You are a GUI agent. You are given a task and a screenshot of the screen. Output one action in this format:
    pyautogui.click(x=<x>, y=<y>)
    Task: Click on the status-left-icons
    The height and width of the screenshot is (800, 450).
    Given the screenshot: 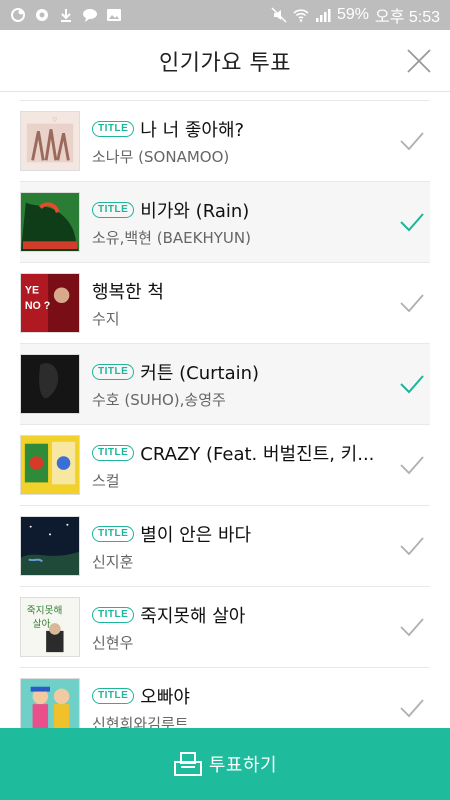 What is the action you would take?
    pyautogui.click(x=66, y=15)
    